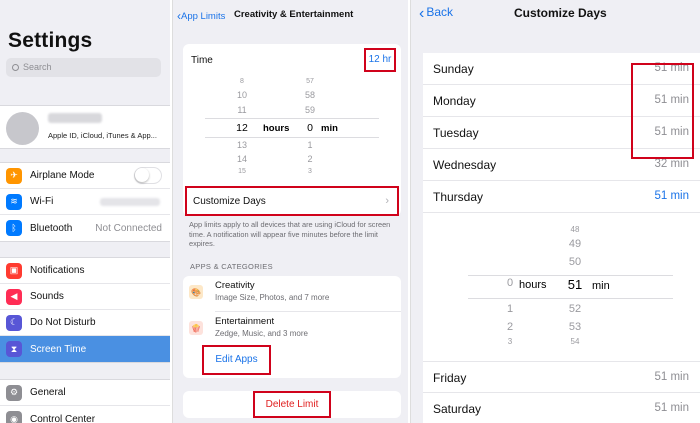 This screenshot has height=423, width=700. Describe the element at coordinates (62, 175) in the screenshot. I see `settings-item-label: Airplane Mode` at that location.